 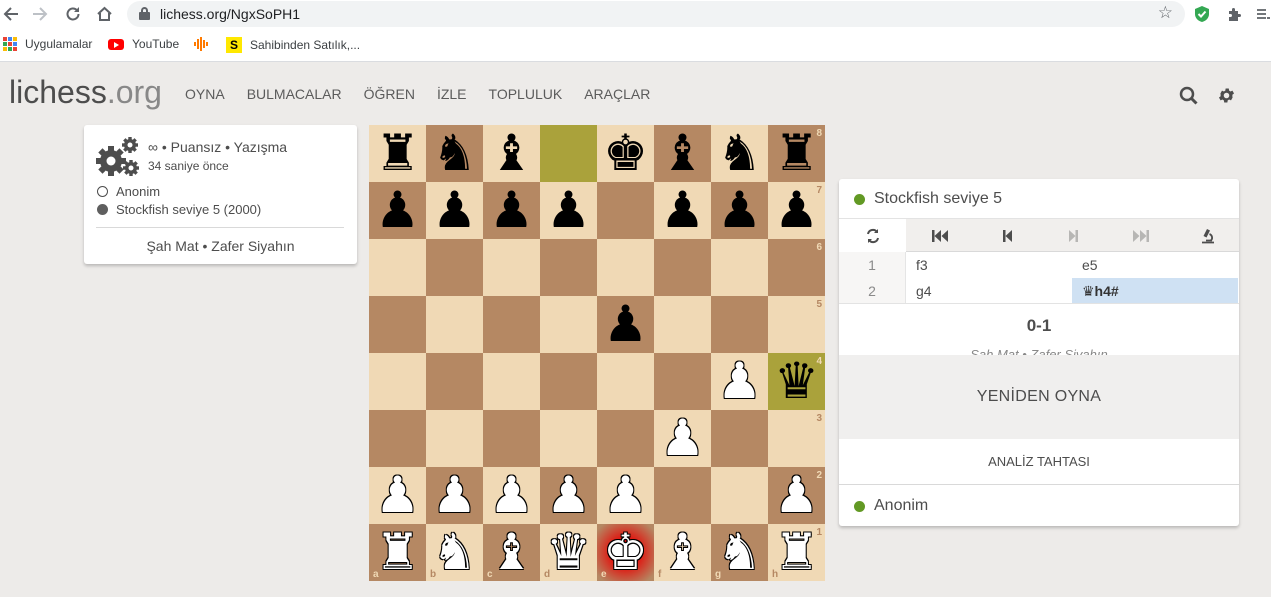 I want to click on square-e4, so click(x=625, y=381).